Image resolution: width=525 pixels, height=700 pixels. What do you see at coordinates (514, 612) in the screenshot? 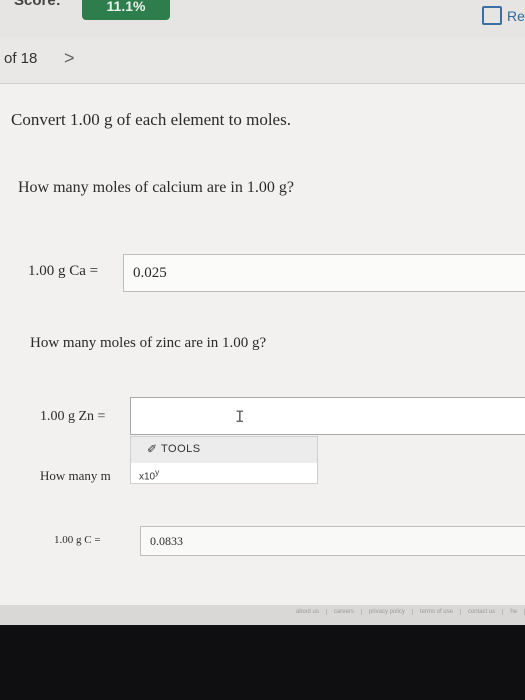
I see `footer-link: he` at bounding box center [514, 612].